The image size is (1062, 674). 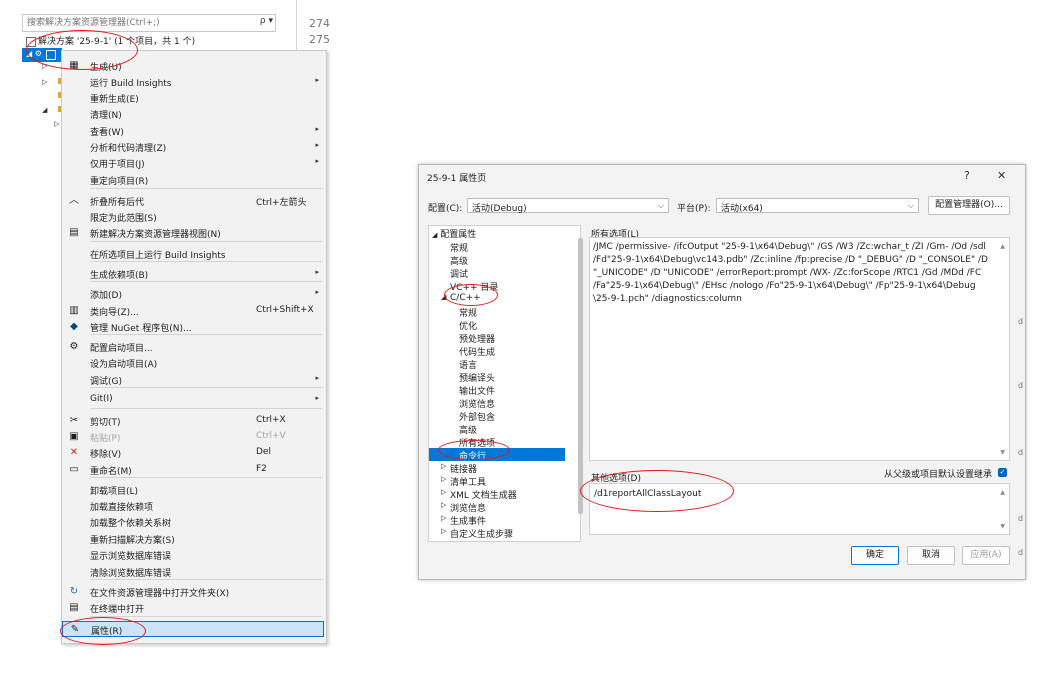 What do you see at coordinates (155, 235) in the screenshot?
I see `menu-item-label: 新建解决方案资源管理器视图(N)` at bounding box center [155, 235].